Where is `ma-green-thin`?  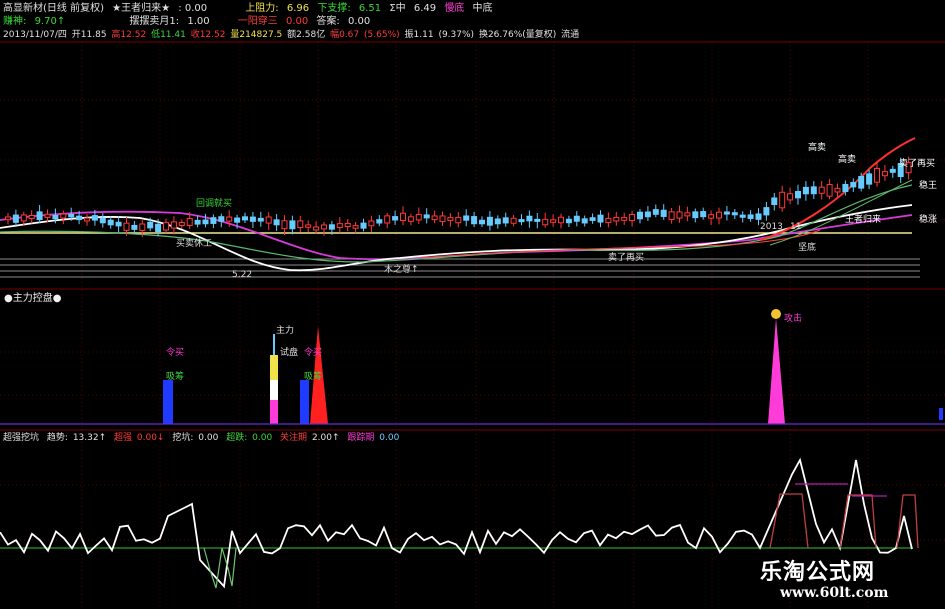 ma-green-thin is located at coordinates (841, 212).